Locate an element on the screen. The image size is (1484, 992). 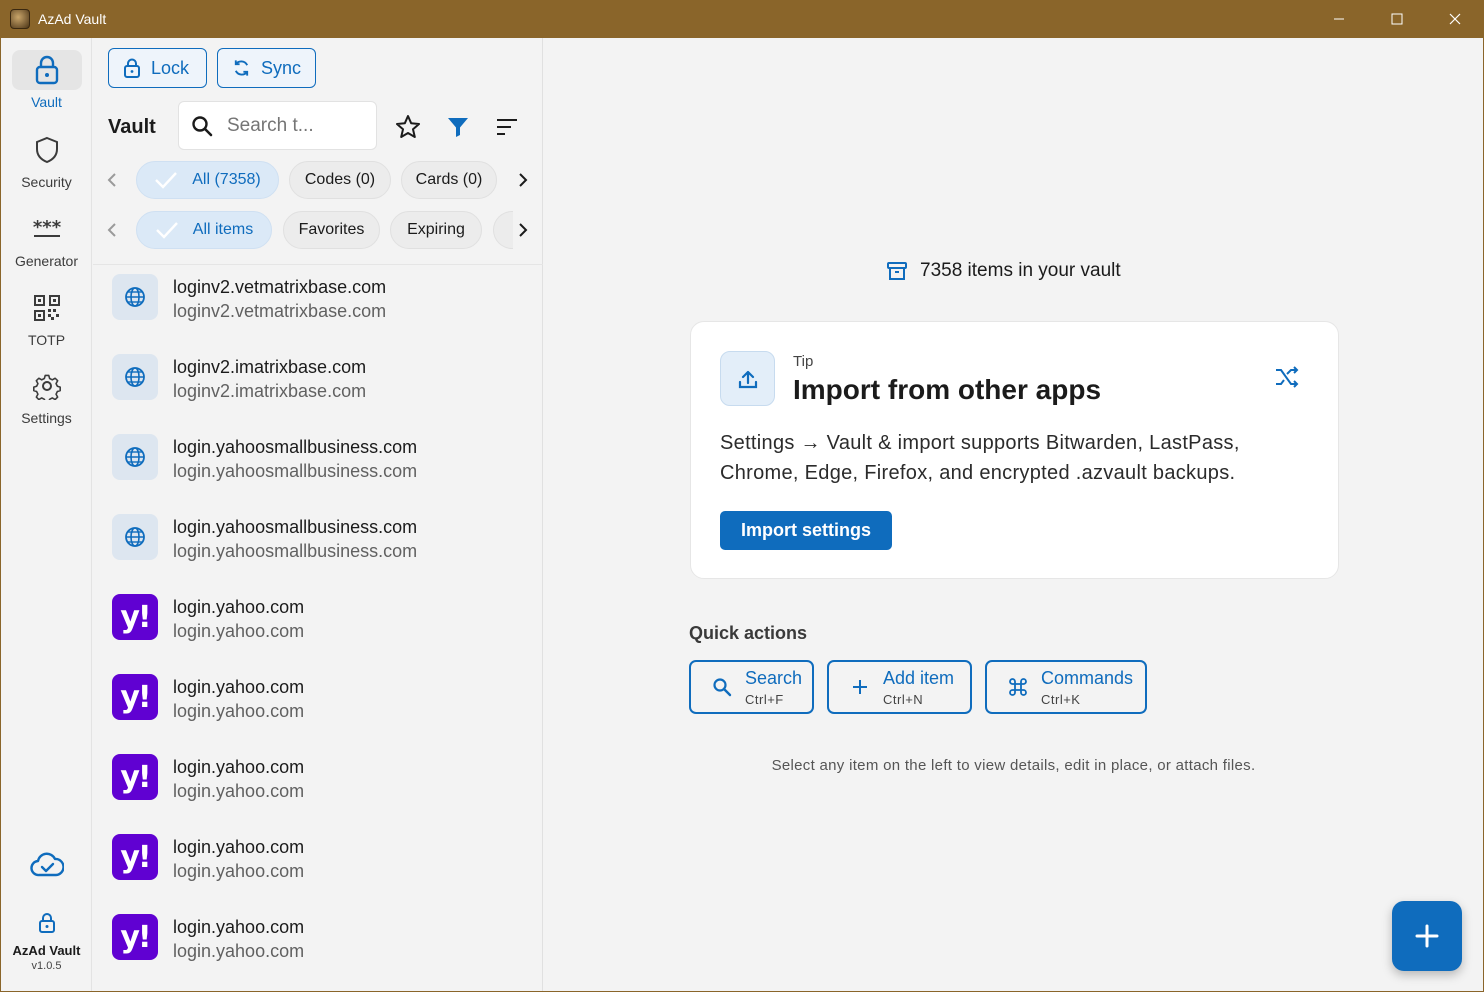
lock-icon is located at coordinates (132, 68).